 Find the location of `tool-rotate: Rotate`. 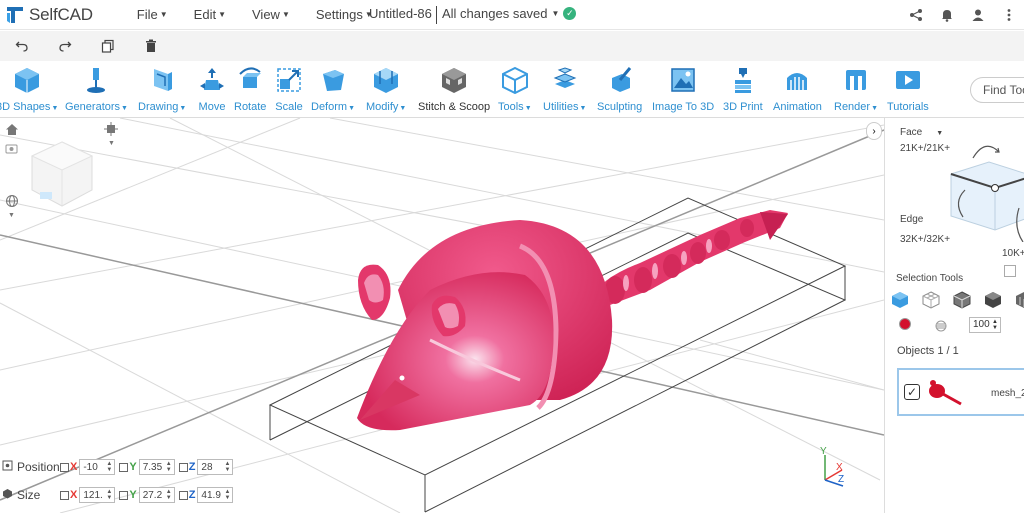

tool-rotate: Rotate is located at coordinates (250, 89).